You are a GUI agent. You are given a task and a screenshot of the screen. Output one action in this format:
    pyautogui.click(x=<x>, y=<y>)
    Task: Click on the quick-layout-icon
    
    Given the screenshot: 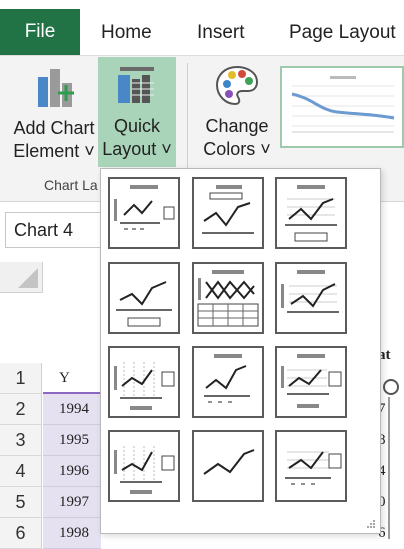 What is the action you would take?
    pyautogui.click(x=136, y=85)
    